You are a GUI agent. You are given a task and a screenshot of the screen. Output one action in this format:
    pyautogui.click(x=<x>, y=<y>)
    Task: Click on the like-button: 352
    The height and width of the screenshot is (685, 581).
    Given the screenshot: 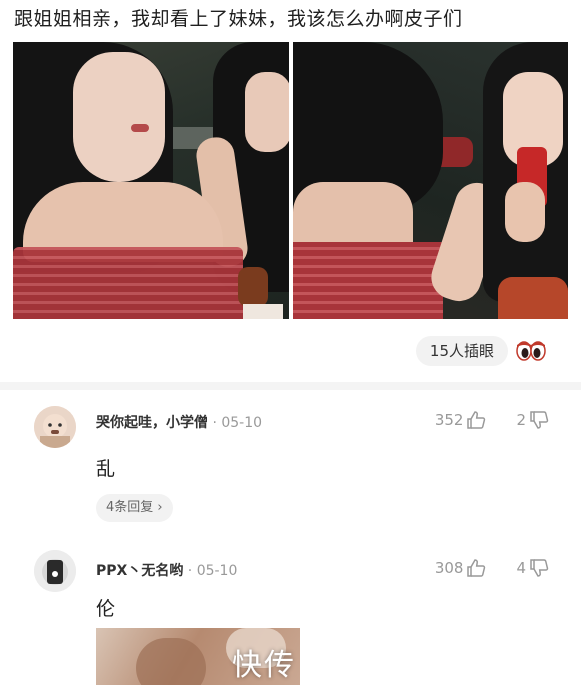 What is the action you would take?
    pyautogui.click(x=461, y=420)
    